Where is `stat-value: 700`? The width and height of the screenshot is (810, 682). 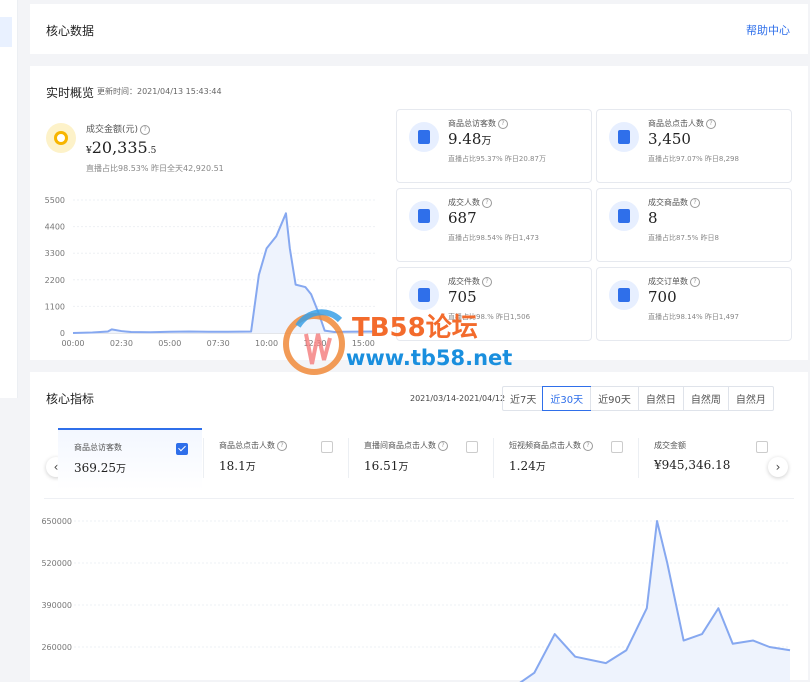 stat-value: 700 is located at coordinates (662, 297).